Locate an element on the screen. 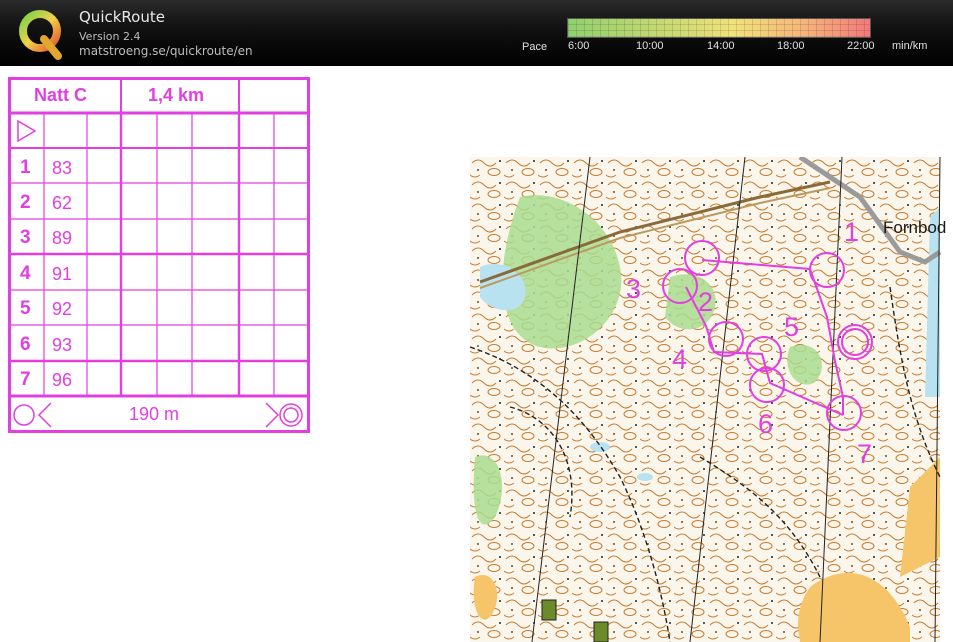 The image size is (953, 642). app-title: QuickRoute is located at coordinates (122, 17).